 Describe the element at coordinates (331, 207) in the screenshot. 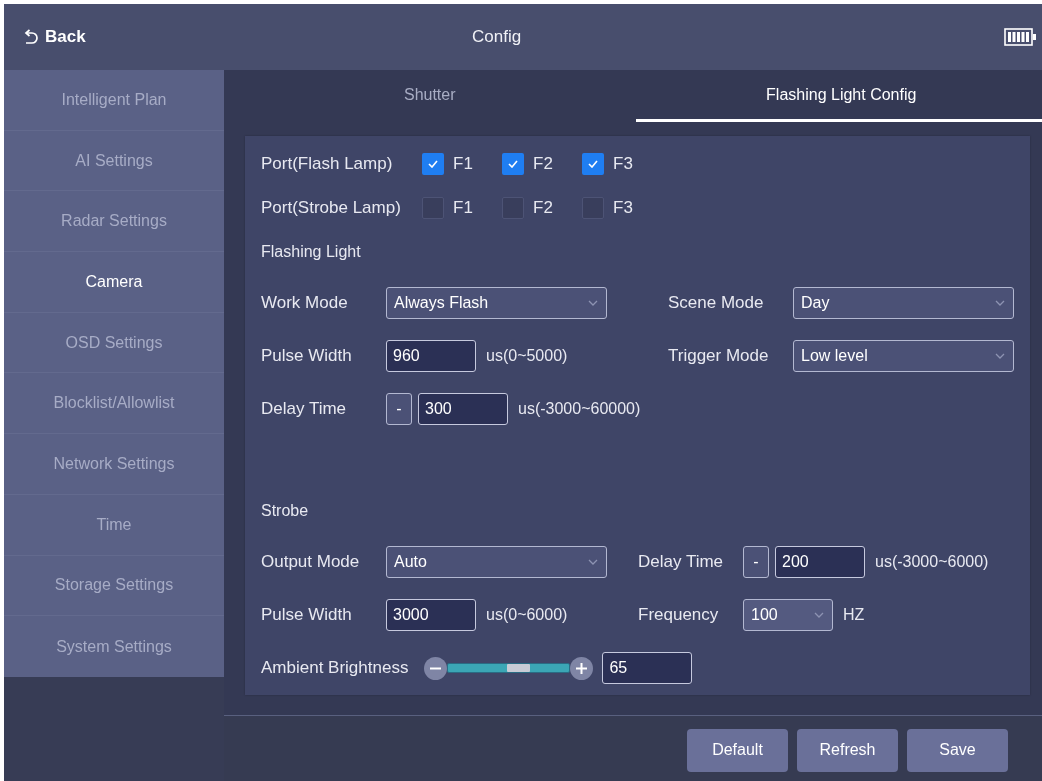

I see `field-label: Port(Strobe Lamp)` at that location.